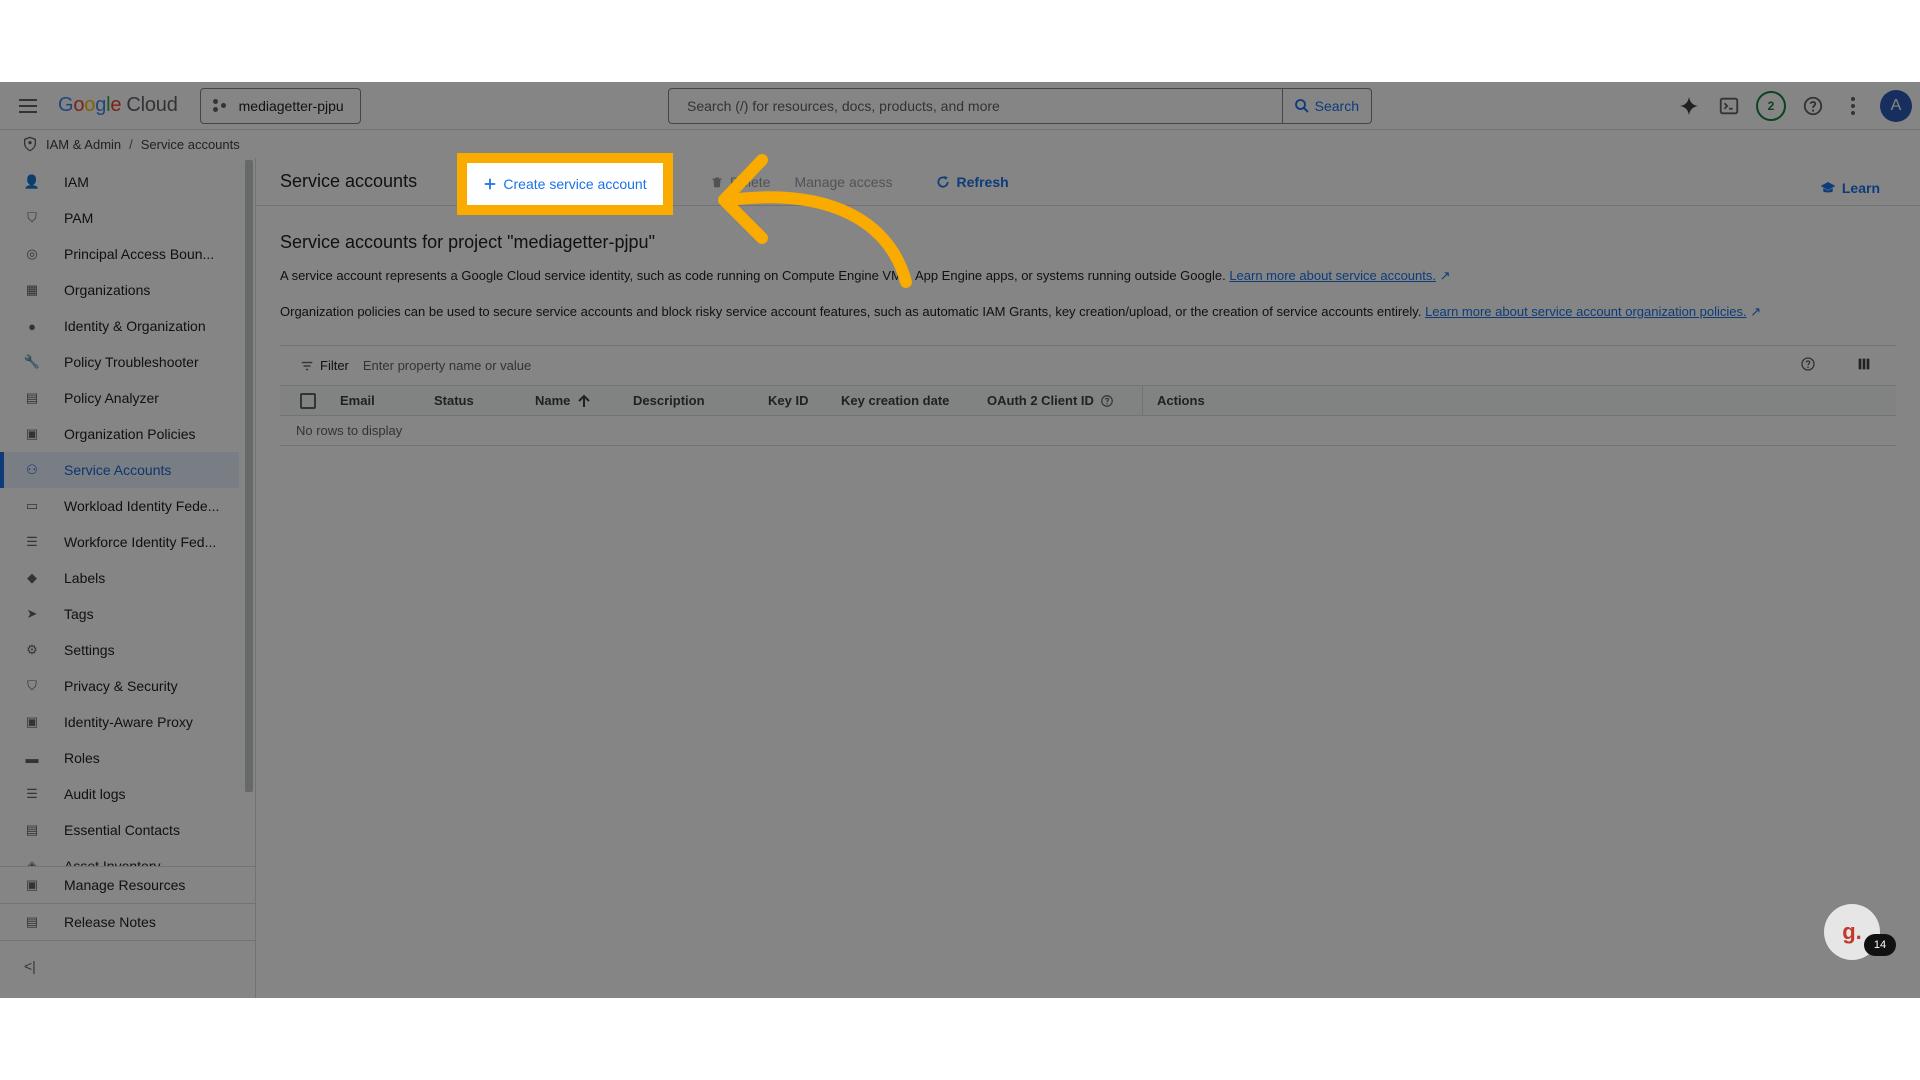  What do you see at coordinates (447, 365) in the screenshot?
I see `filter-input: Enter property name or value` at bounding box center [447, 365].